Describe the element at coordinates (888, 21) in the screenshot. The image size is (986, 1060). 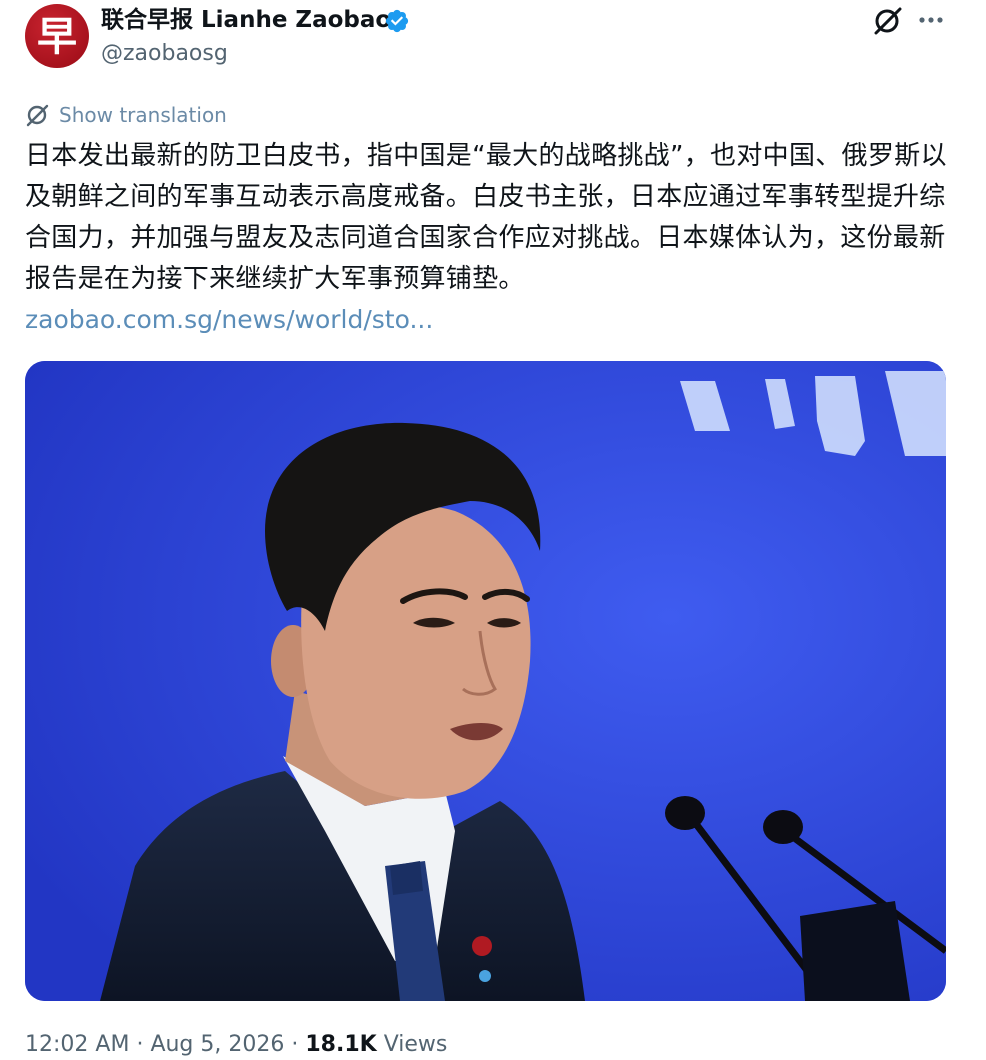
I see `grok-icon` at that location.